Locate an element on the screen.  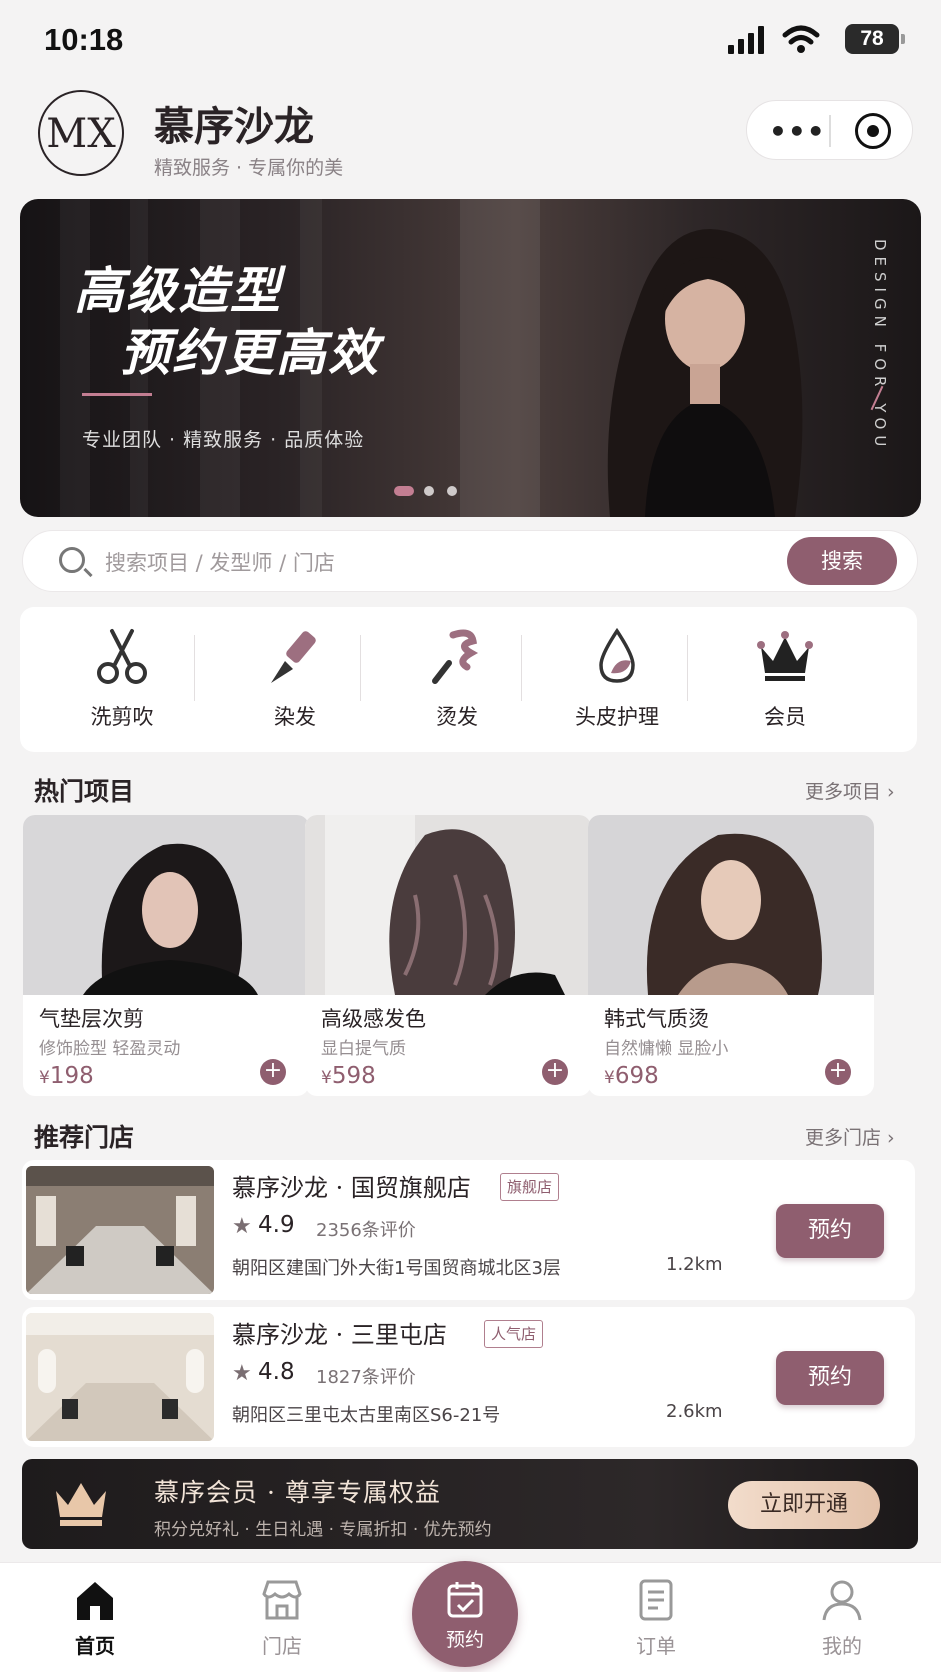
store-address: 朝阳区三里屯太古里南区S6-21号 is located at coordinates (366, 1415).